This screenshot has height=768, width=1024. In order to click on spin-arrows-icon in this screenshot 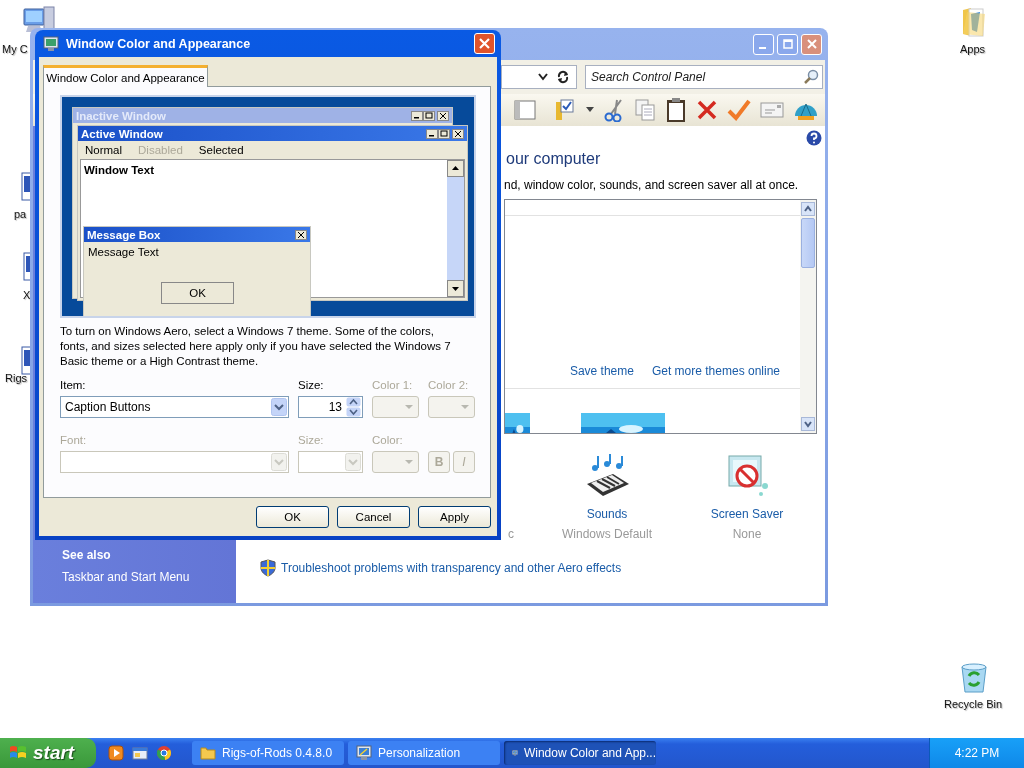, I will do `click(353, 407)`.